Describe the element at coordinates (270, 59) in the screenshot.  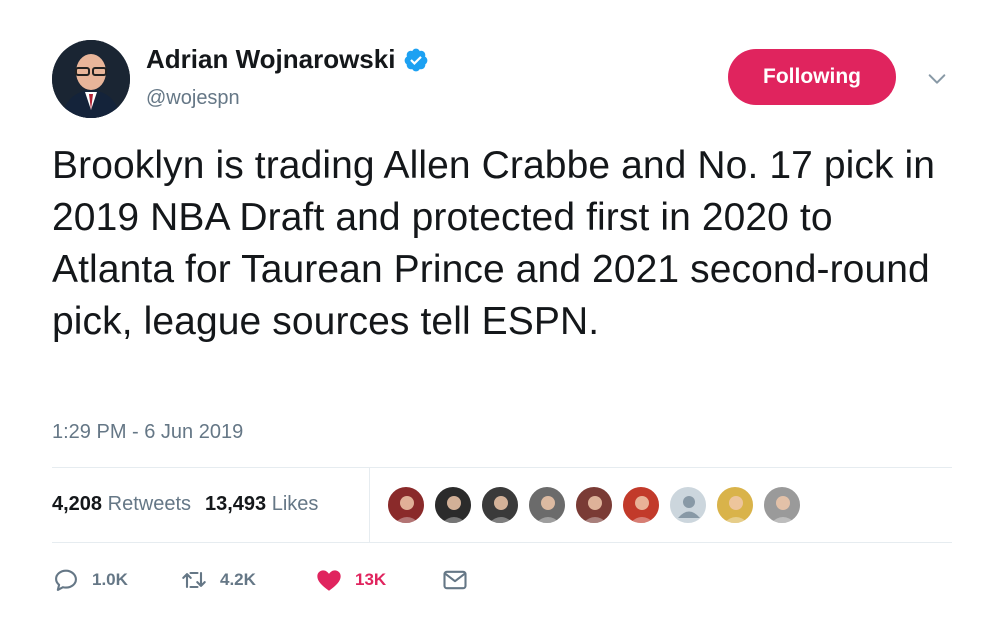
I see `author-name: Adrian Wojnarowski` at that location.